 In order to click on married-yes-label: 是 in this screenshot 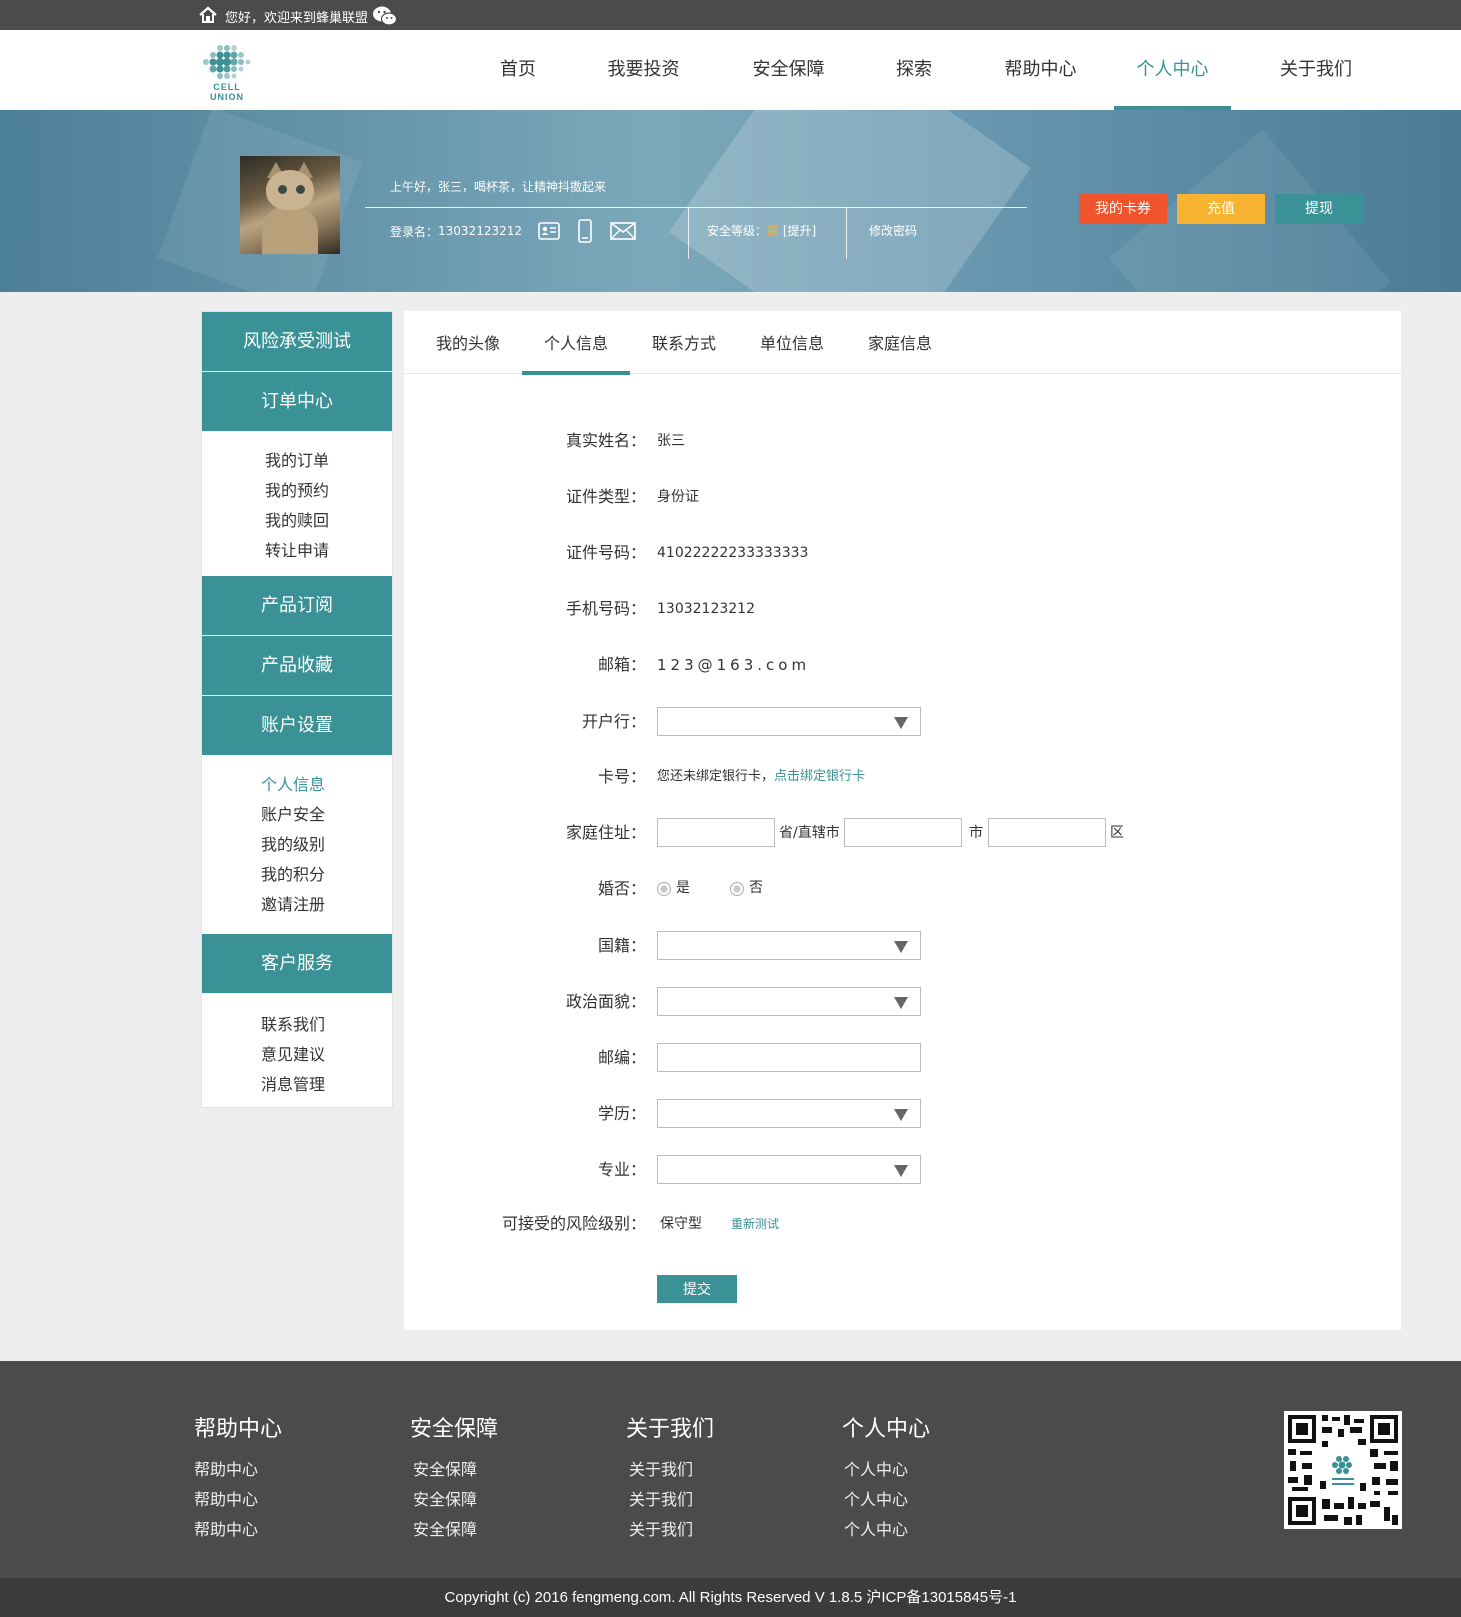, I will do `click(683, 888)`.